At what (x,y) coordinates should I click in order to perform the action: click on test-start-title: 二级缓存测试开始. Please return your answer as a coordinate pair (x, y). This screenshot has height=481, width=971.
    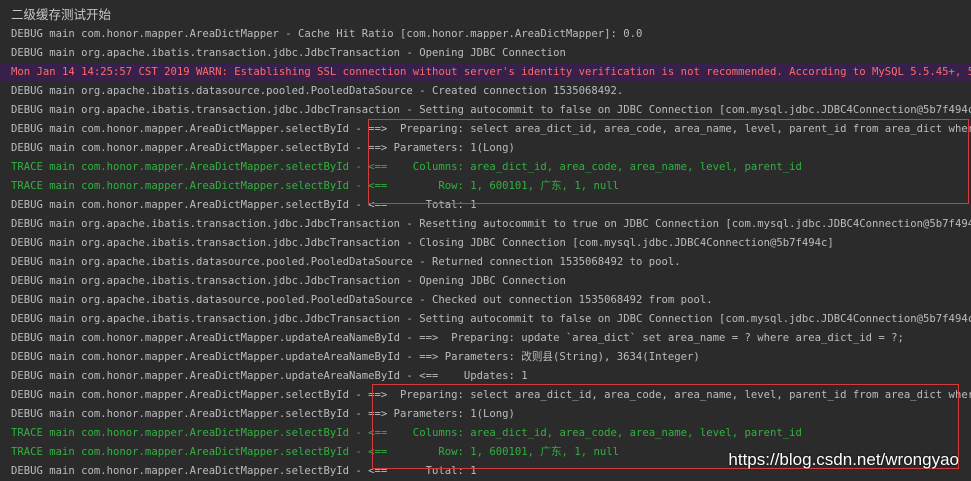
    Looking at the image, I should click on (61, 15).